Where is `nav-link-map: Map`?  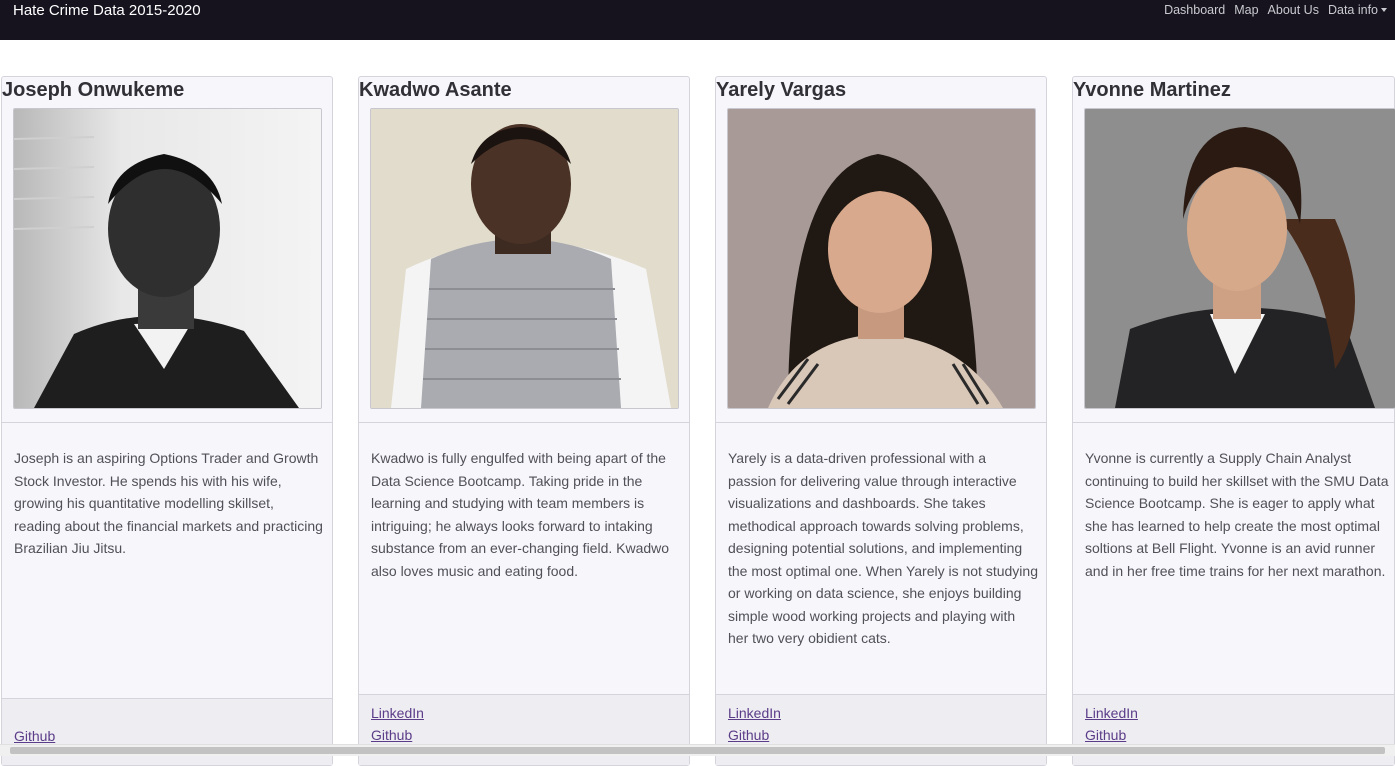 nav-link-map: Map is located at coordinates (1246, 10).